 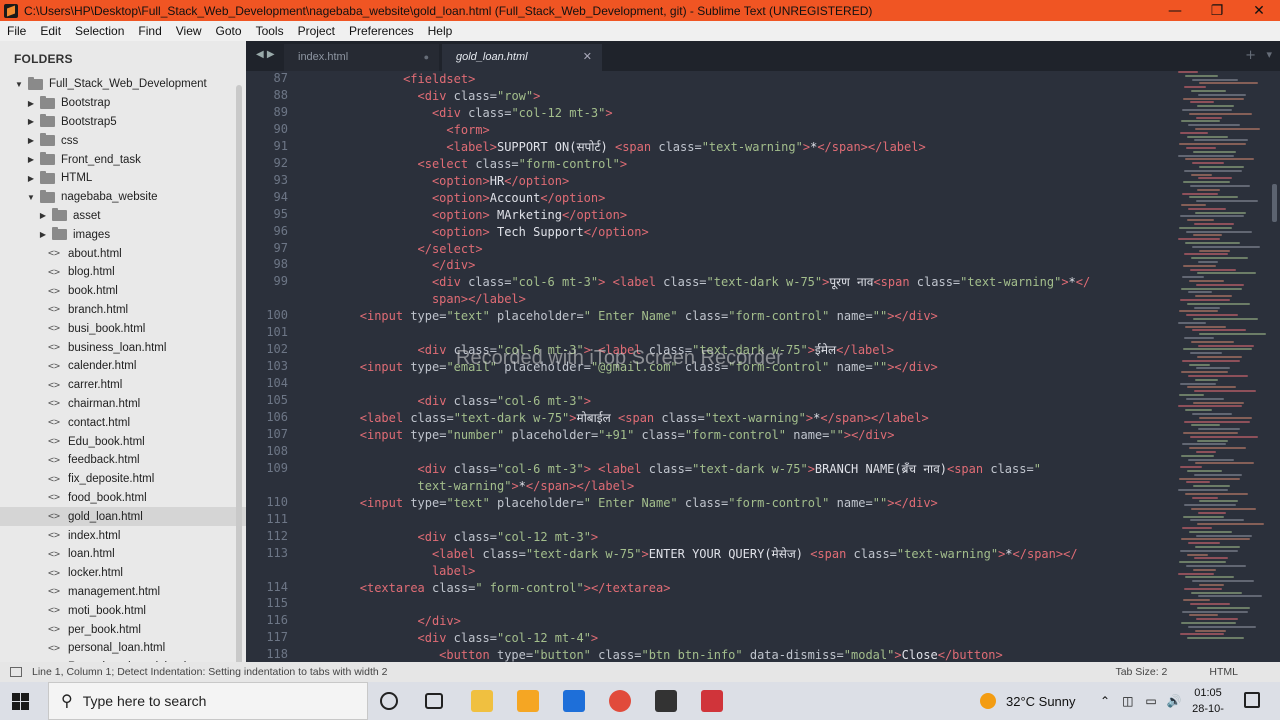 I want to click on battery-icon: ▭, so click(x=1150, y=701).